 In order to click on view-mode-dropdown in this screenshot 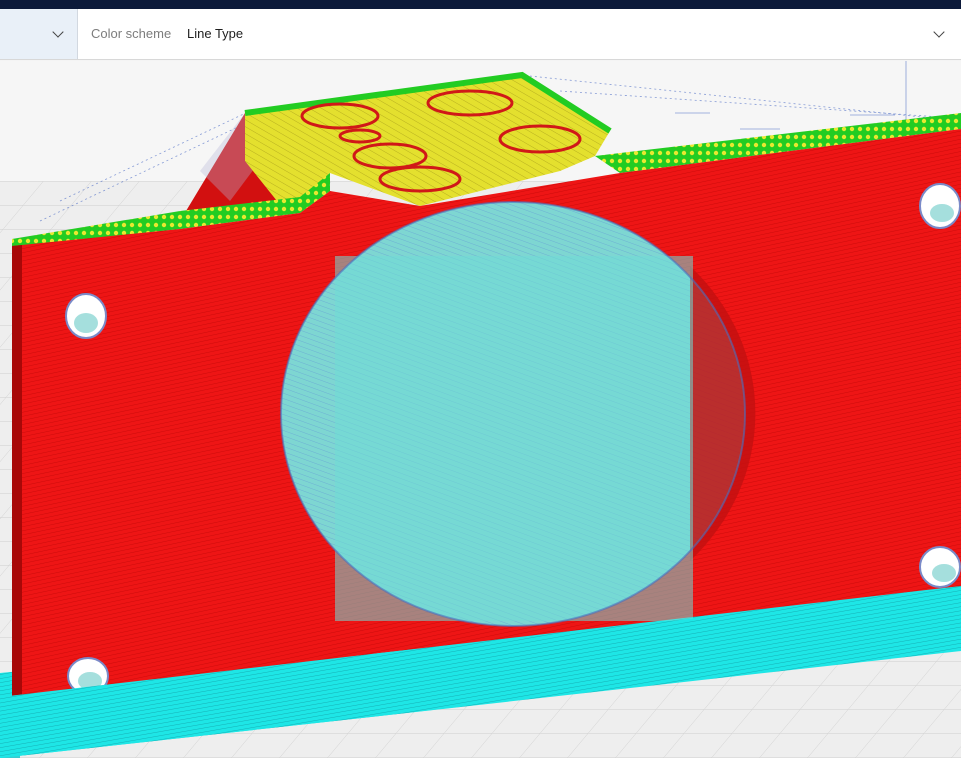, I will do `click(39, 34)`.